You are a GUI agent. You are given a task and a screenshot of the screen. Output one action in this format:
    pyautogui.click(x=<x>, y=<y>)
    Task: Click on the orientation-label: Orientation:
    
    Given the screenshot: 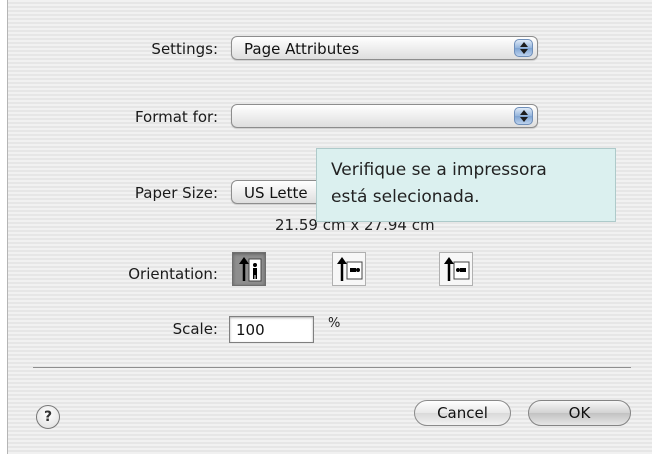 What is the action you would take?
    pyautogui.click(x=173, y=274)
    